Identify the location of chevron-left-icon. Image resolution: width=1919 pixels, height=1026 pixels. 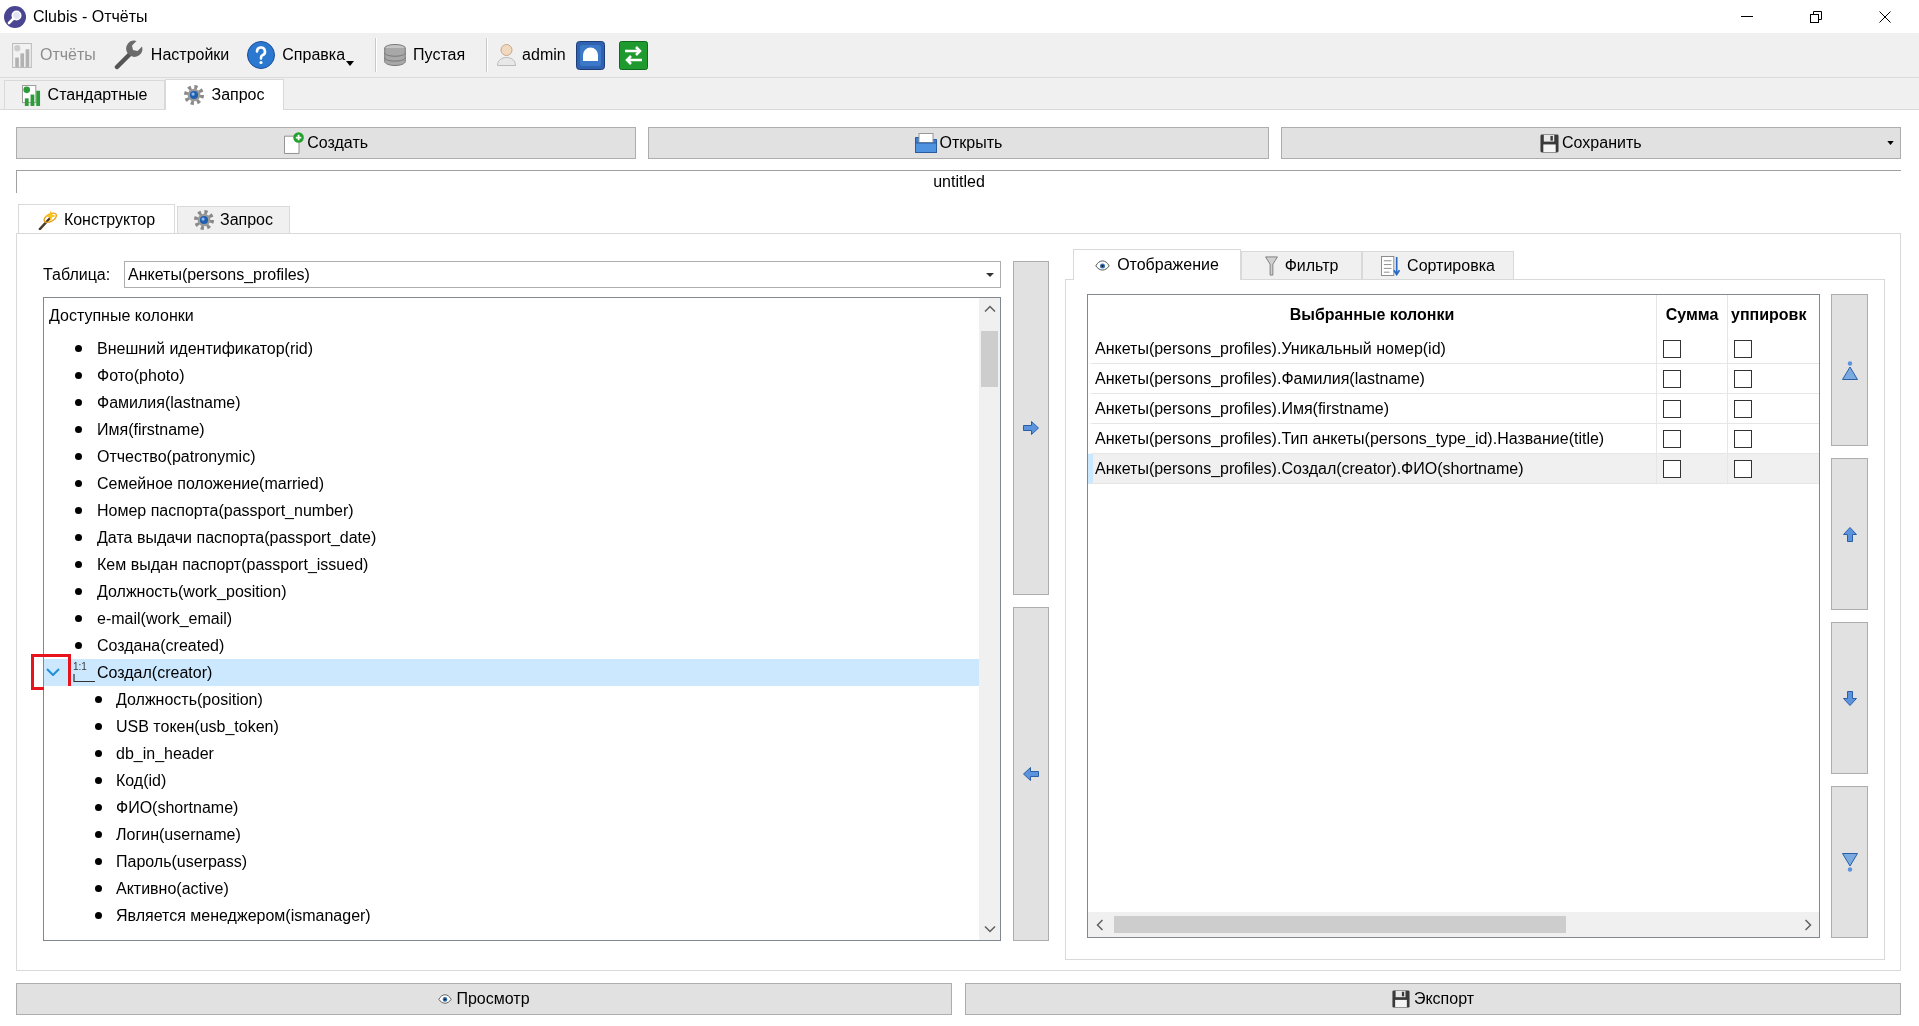
(1099, 924).